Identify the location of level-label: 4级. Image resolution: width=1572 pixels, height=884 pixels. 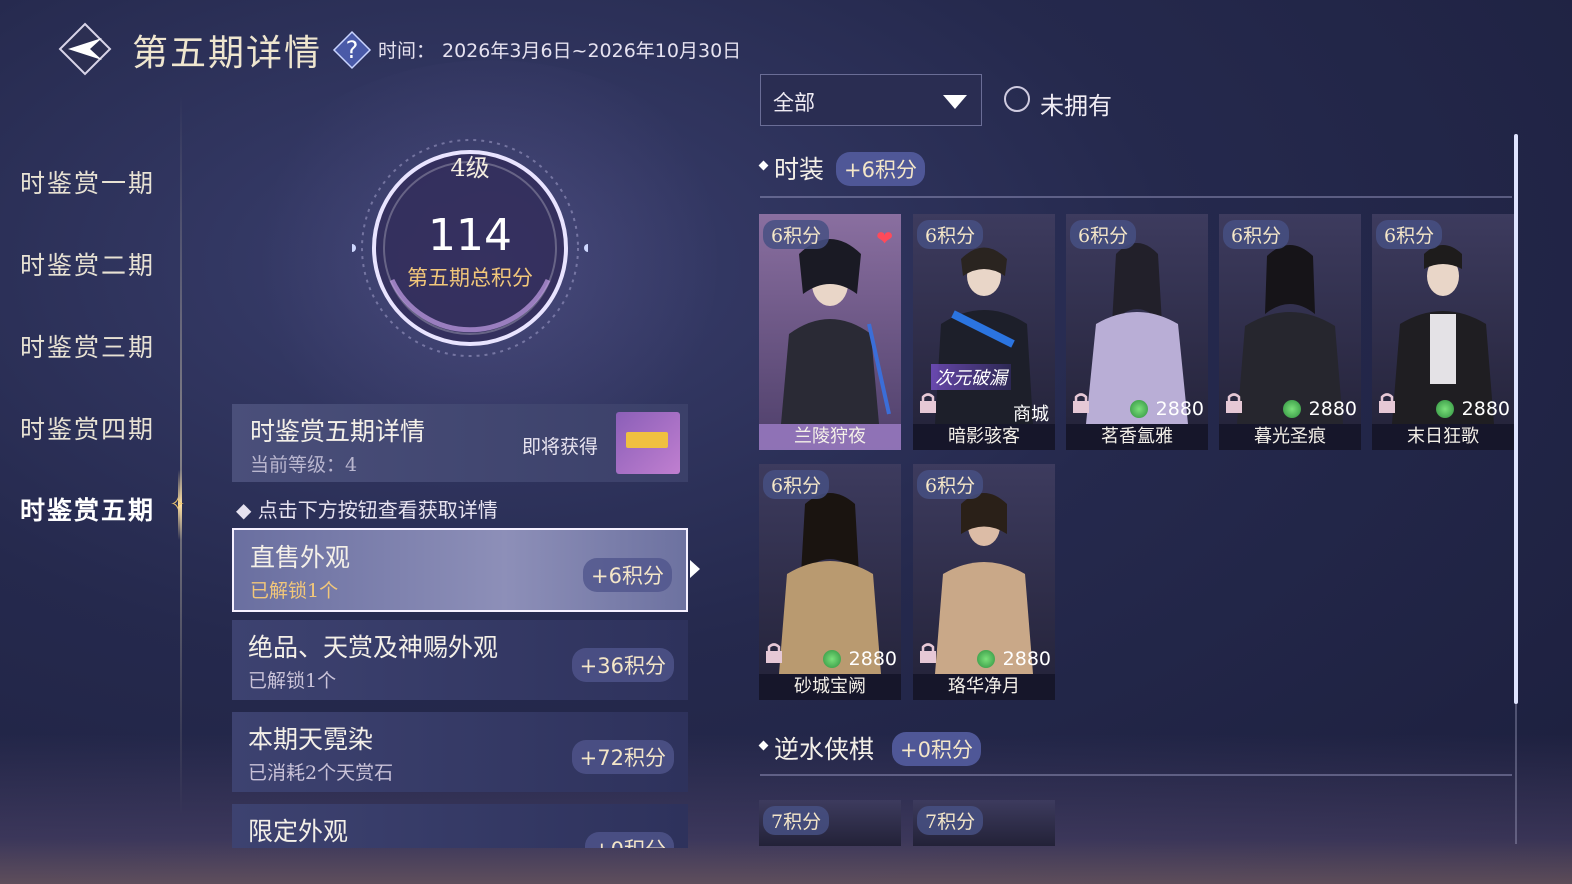
(470, 168).